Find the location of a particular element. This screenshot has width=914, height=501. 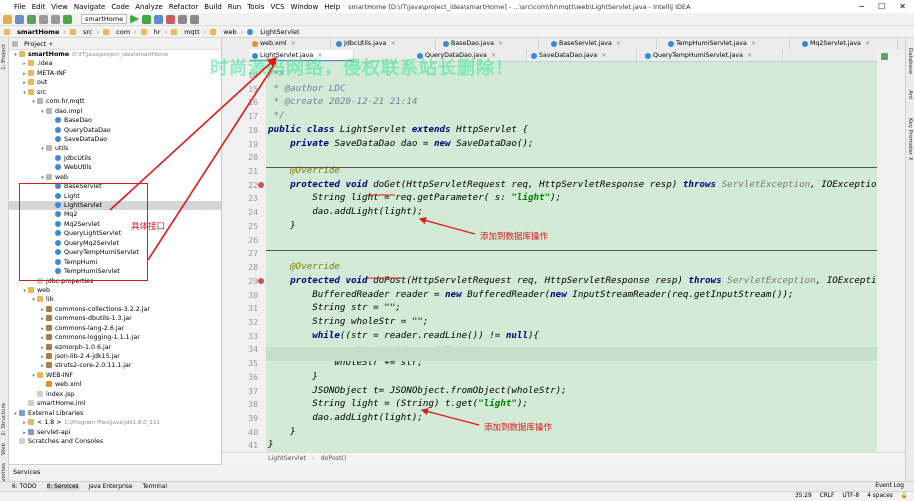

editor-tab: QueryTempHumiServlet.java × is located at coordinates (713, 55).